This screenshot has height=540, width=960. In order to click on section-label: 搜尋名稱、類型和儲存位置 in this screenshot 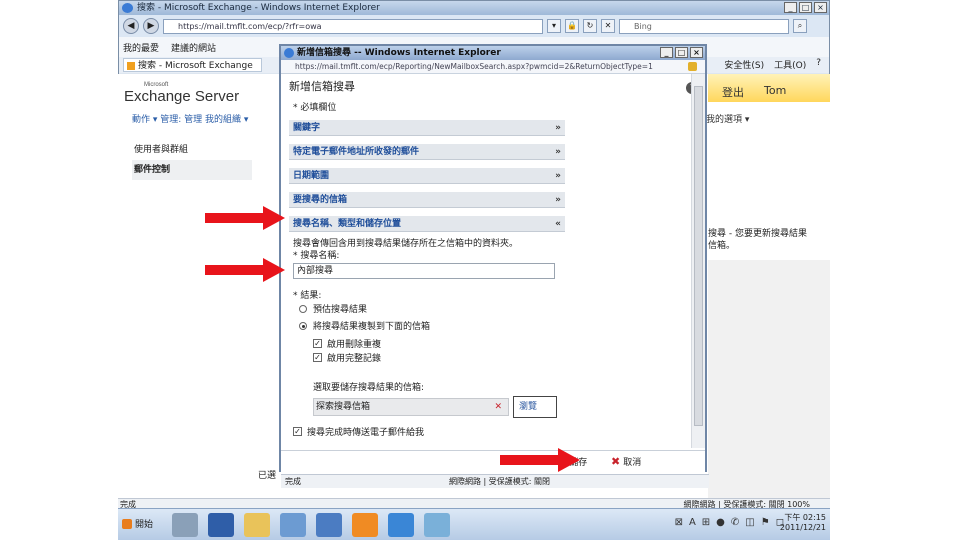, I will do `click(347, 224)`.